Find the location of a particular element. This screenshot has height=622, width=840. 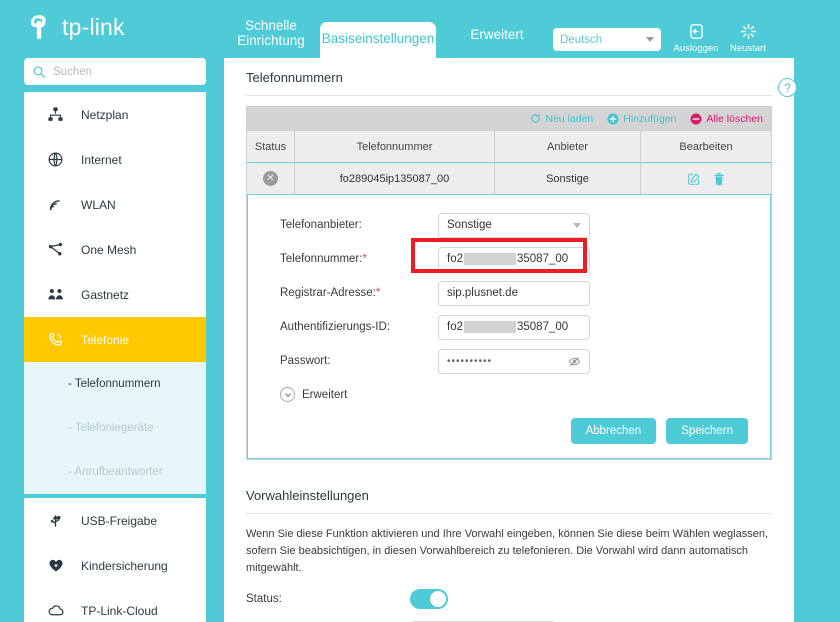

telefonnummer-input: fo2 35087_00 is located at coordinates (514, 259).